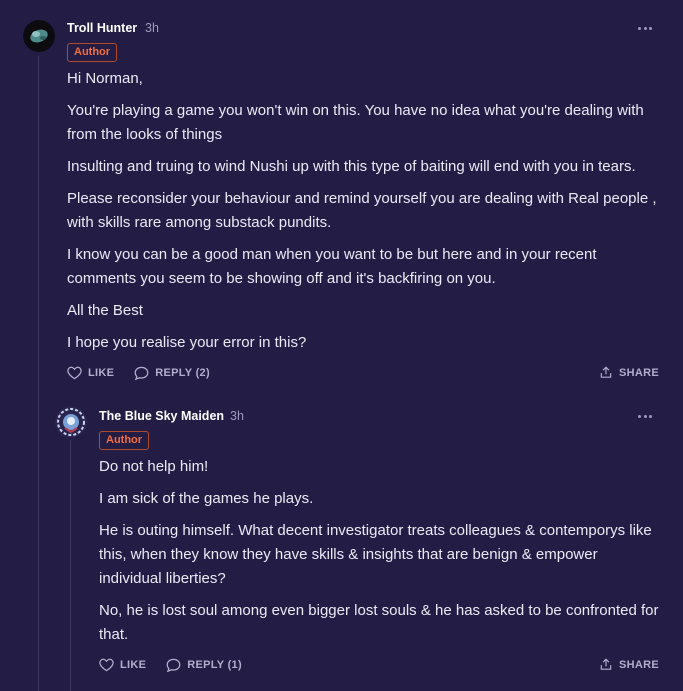 This screenshot has height=691, width=683. I want to click on comment-paragraph: I am sick of the games he plays., so click(206, 498).